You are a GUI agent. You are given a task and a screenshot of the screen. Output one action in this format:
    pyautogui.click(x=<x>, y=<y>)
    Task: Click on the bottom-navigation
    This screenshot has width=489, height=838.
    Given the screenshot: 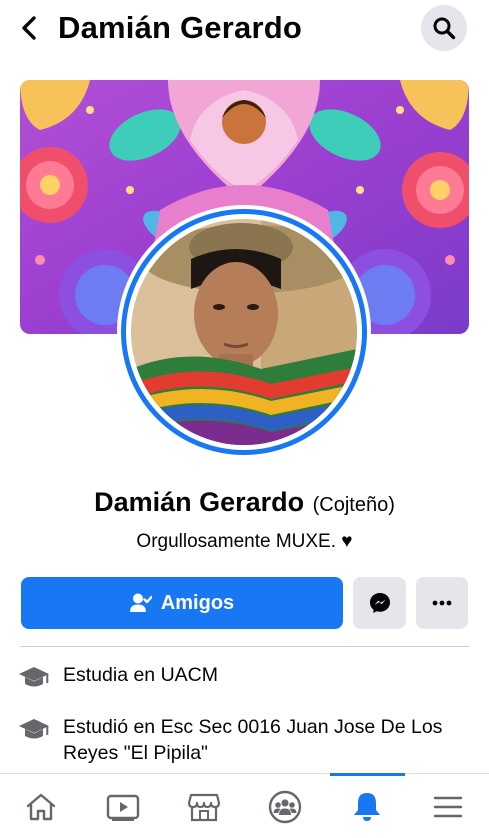 What is the action you would take?
    pyautogui.click(x=244, y=805)
    